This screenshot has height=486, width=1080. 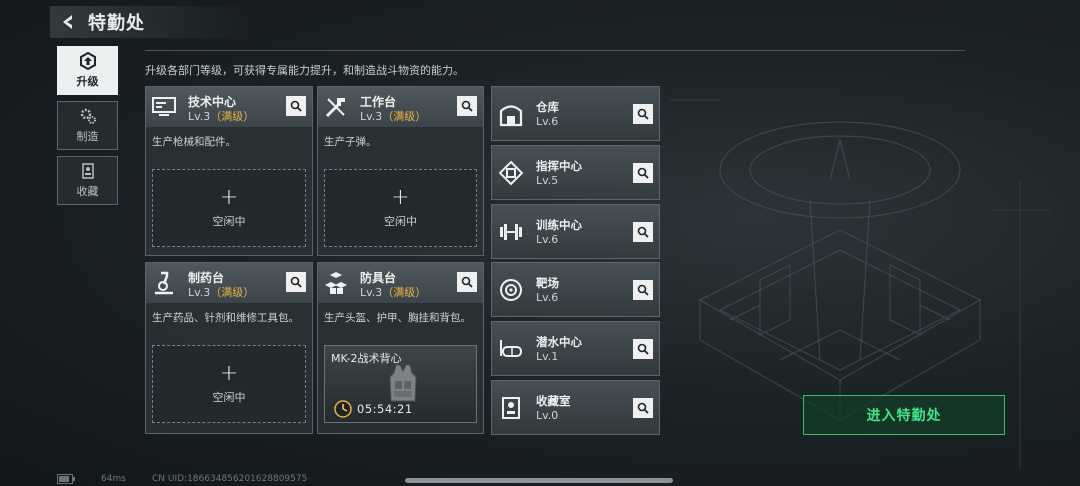 I want to click on gears-icon, so click(x=88, y=116).